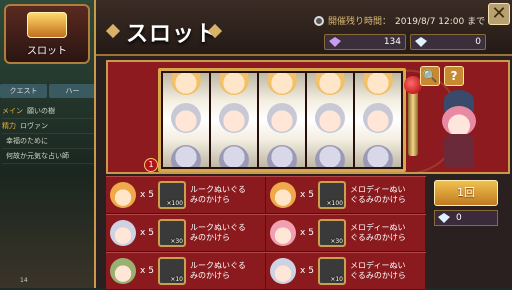 This screenshot has height=290, width=512. I want to click on clock-icon, so click(319, 20).